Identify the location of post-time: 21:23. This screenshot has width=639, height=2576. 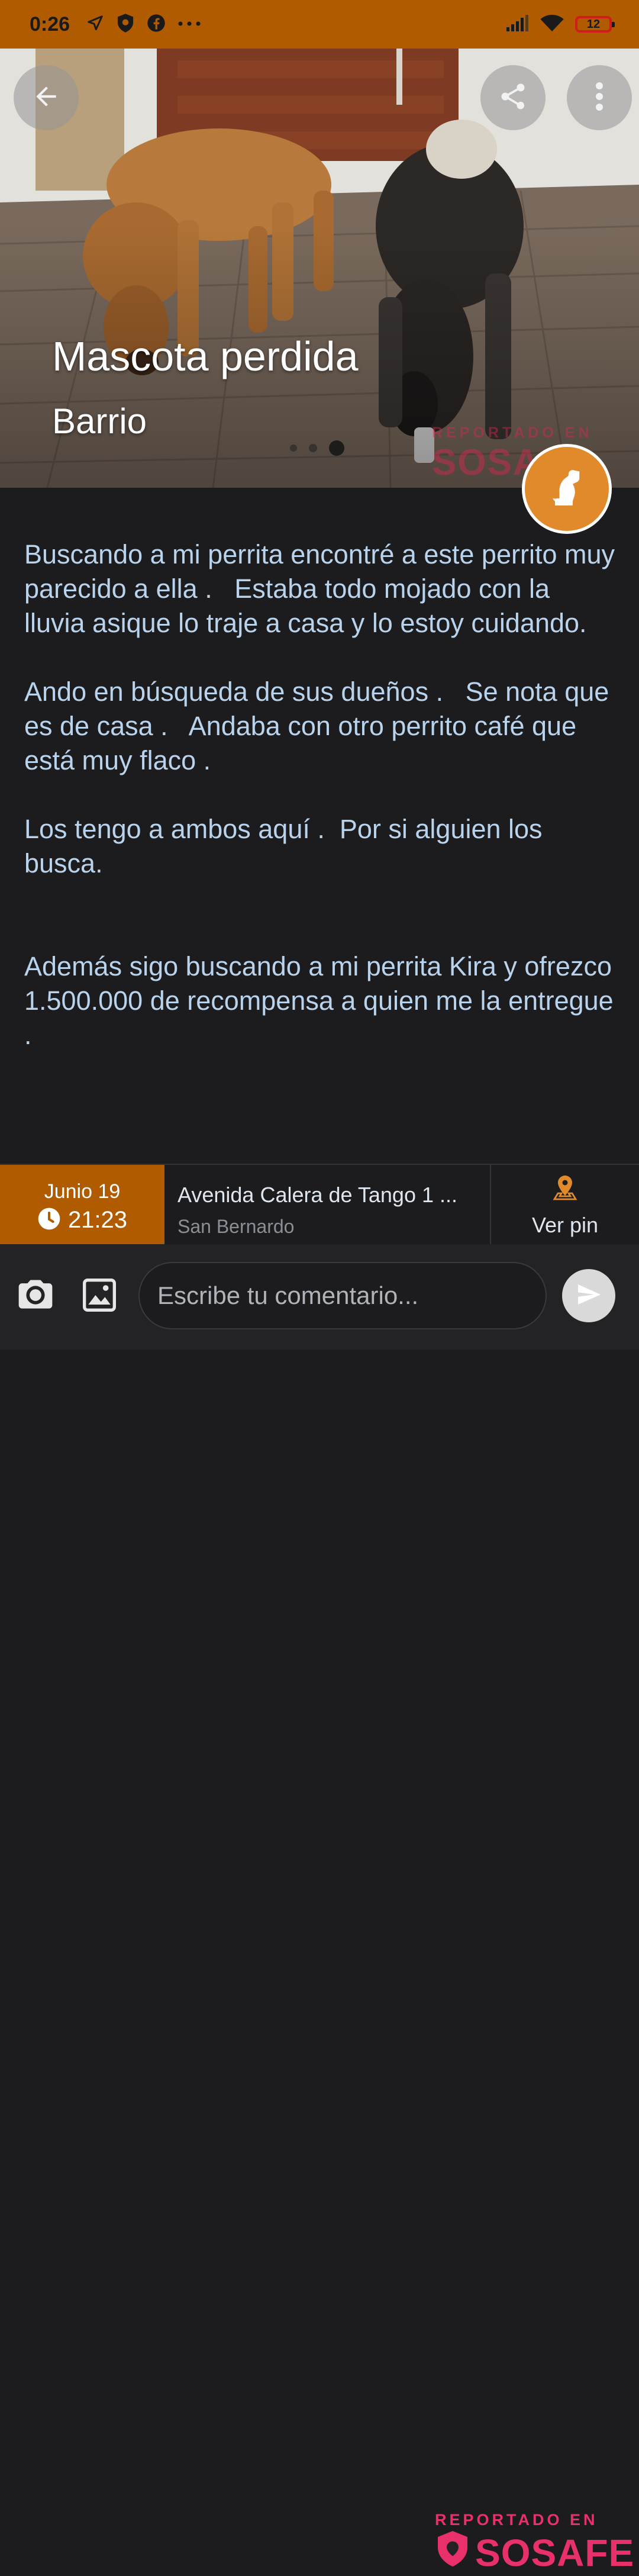
(97, 1220).